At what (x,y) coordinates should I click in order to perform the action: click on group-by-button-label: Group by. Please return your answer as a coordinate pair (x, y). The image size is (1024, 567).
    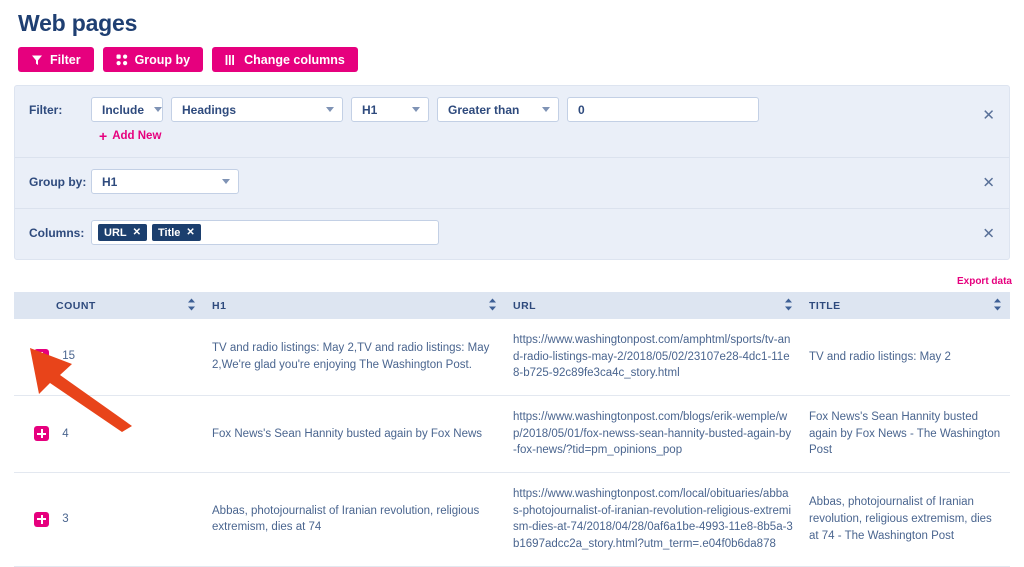
    Looking at the image, I should click on (162, 59).